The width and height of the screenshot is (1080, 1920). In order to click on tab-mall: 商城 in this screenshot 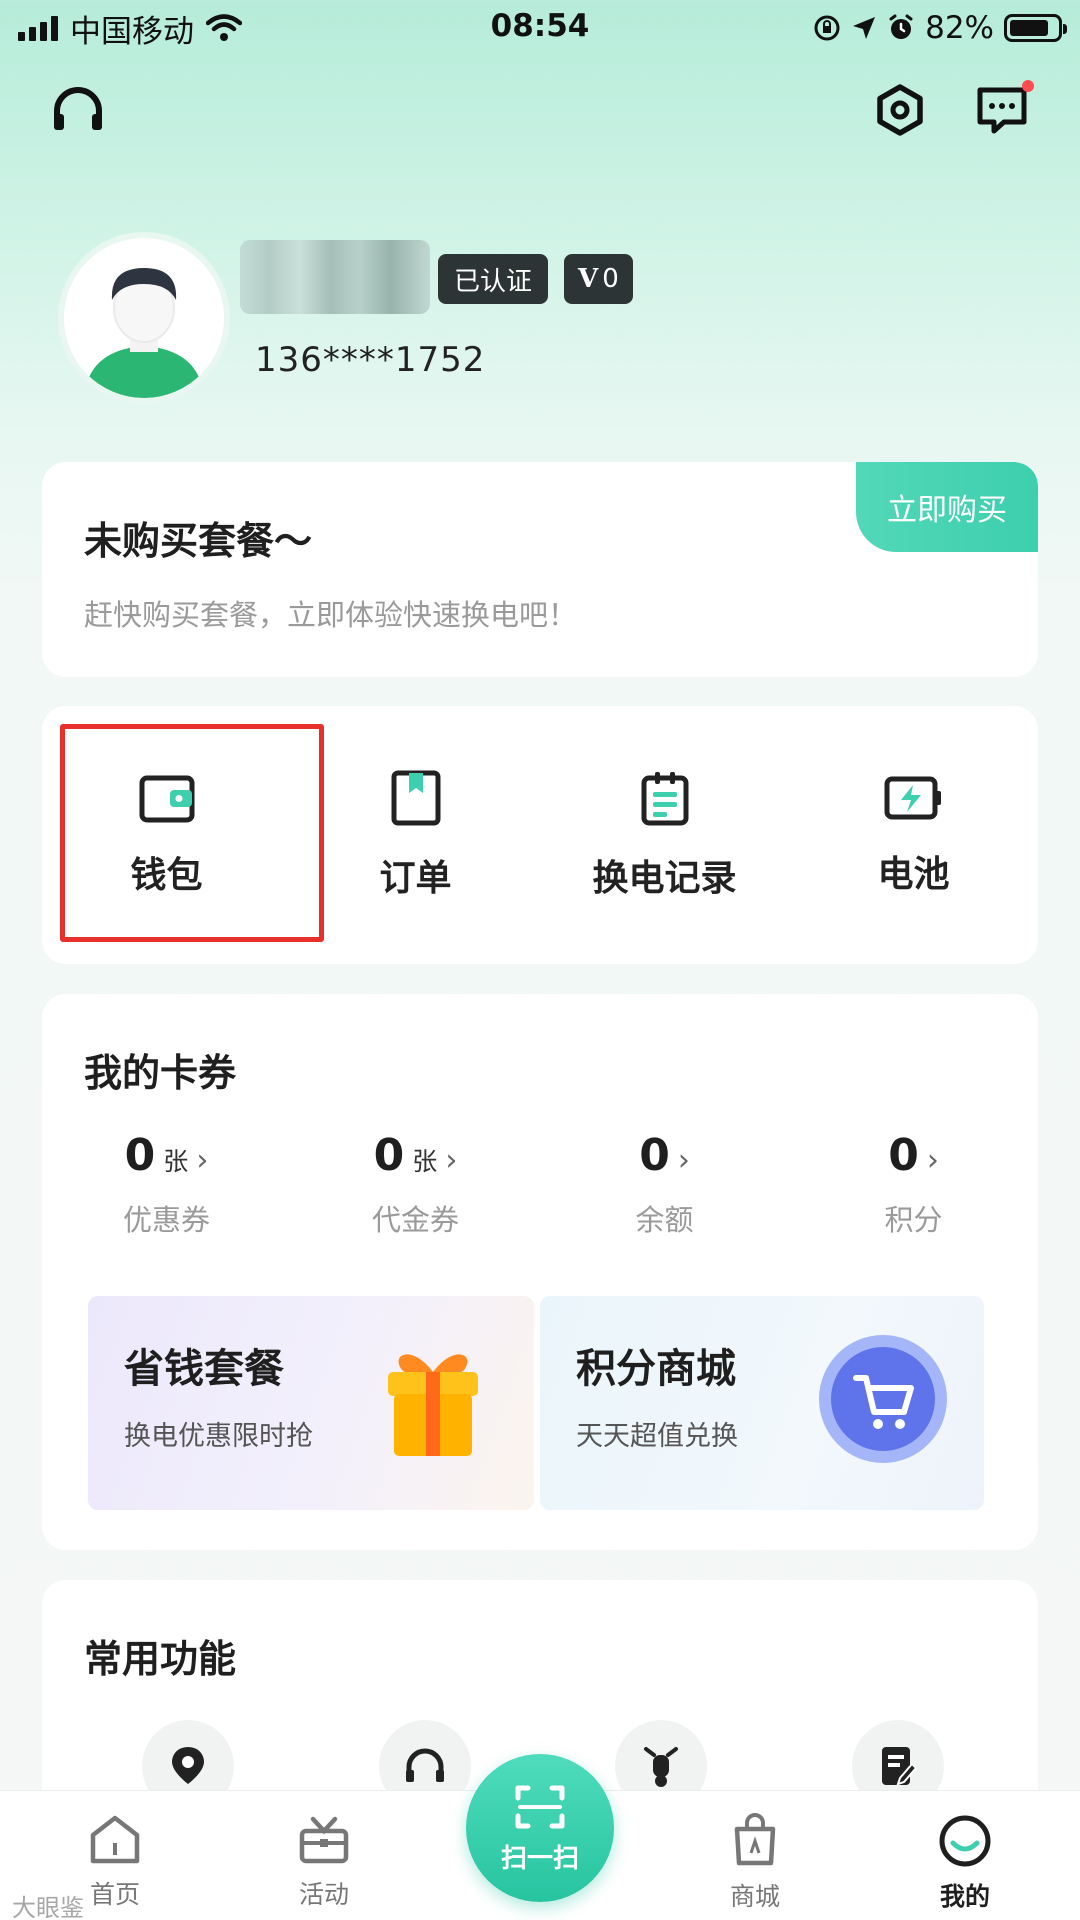, I will do `click(755, 1863)`.